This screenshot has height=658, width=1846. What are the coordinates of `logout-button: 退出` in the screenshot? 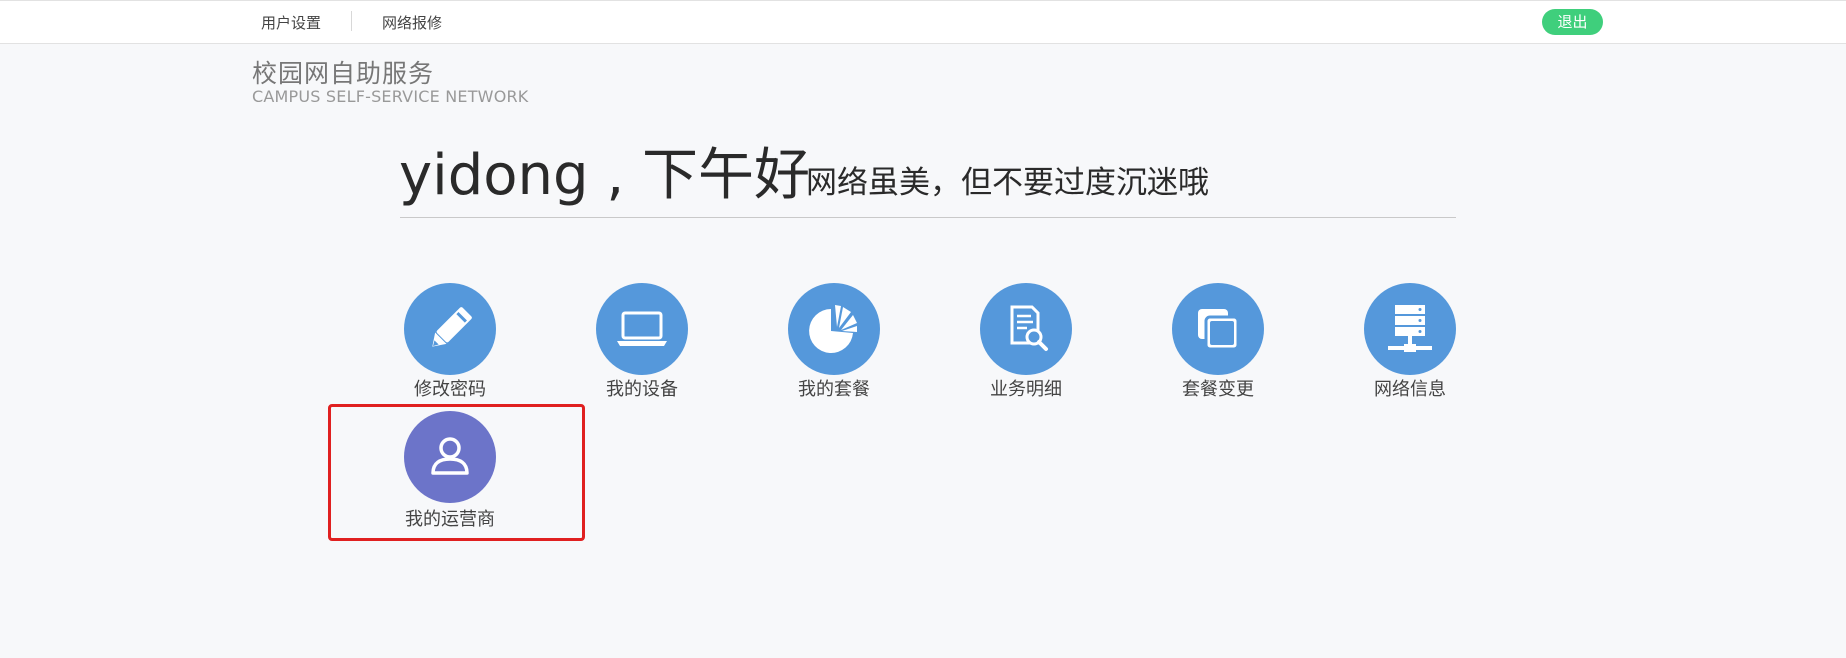 It's located at (1572, 22).